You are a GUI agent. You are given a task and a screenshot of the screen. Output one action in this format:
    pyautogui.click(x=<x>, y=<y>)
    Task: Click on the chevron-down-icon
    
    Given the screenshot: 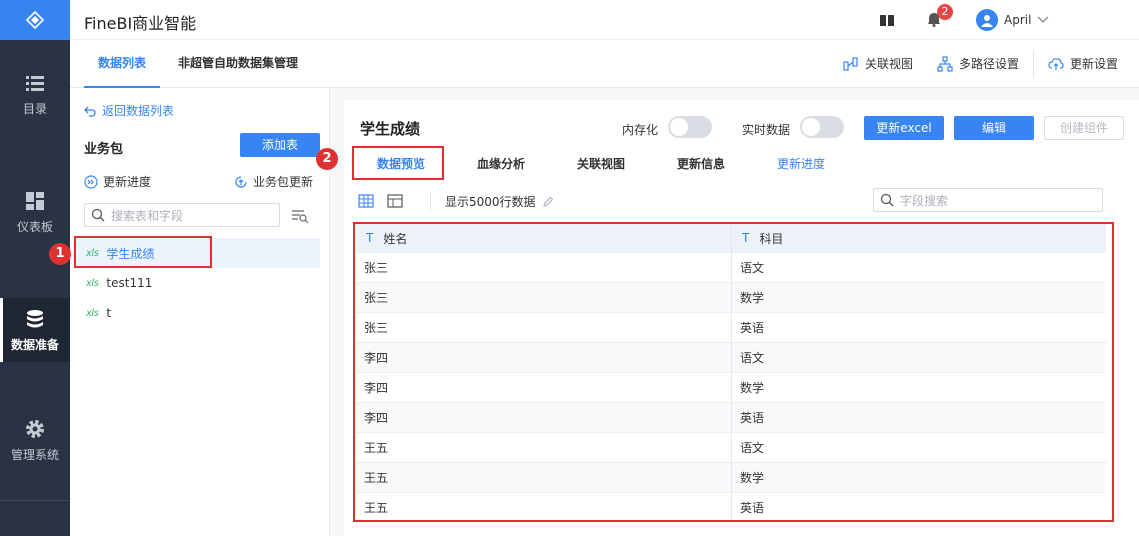 What is the action you would take?
    pyautogui.click(x=1043, y=19)
    